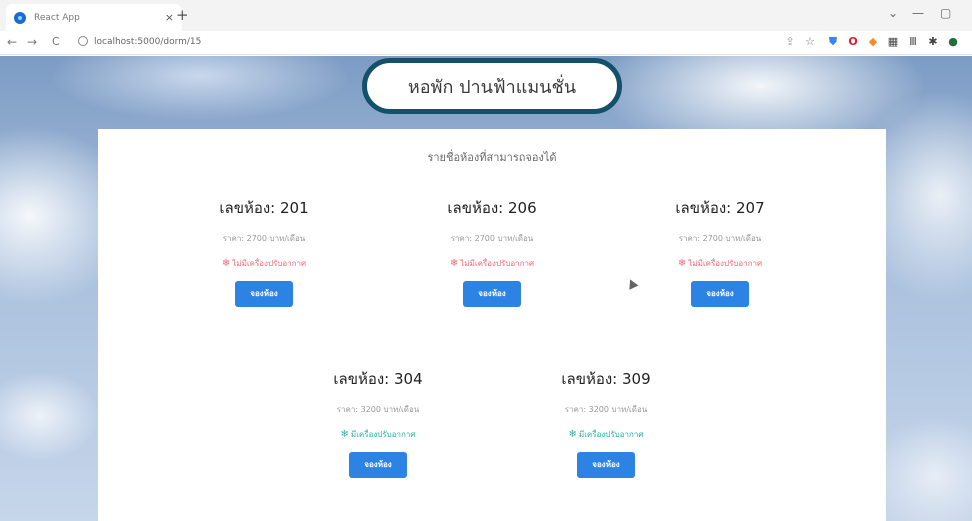  I want to click on share-icon: ⇪, so click(790, 41).